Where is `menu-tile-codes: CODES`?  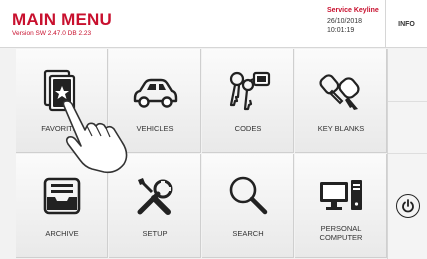 menu-tile-codes: CODES is located at coordinates (248, 101).